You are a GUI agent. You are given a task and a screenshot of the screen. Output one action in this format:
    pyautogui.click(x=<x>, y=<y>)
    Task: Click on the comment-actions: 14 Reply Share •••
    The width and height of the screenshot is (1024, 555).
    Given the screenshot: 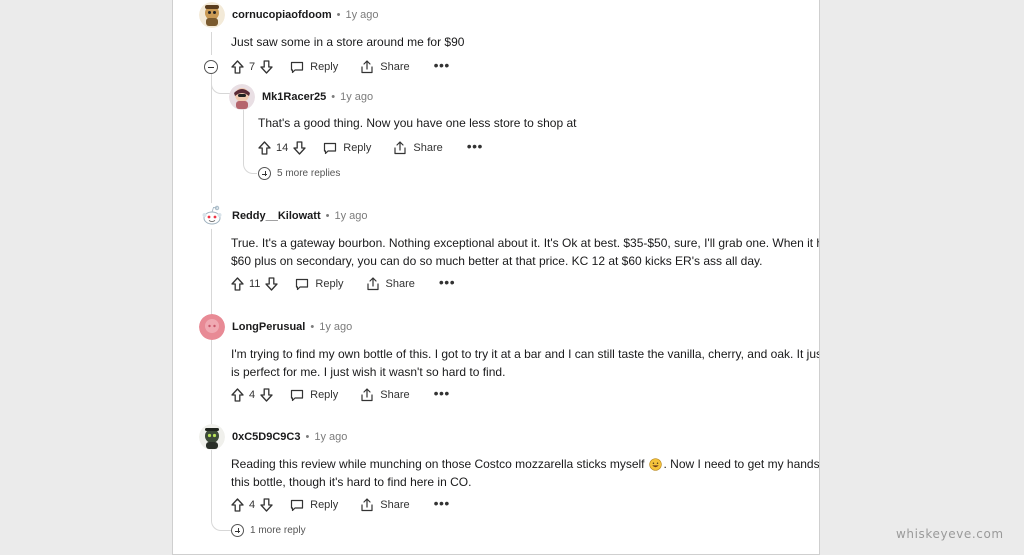 What is the action you would take?
    pyautogui.click(x=370, y=148)
    